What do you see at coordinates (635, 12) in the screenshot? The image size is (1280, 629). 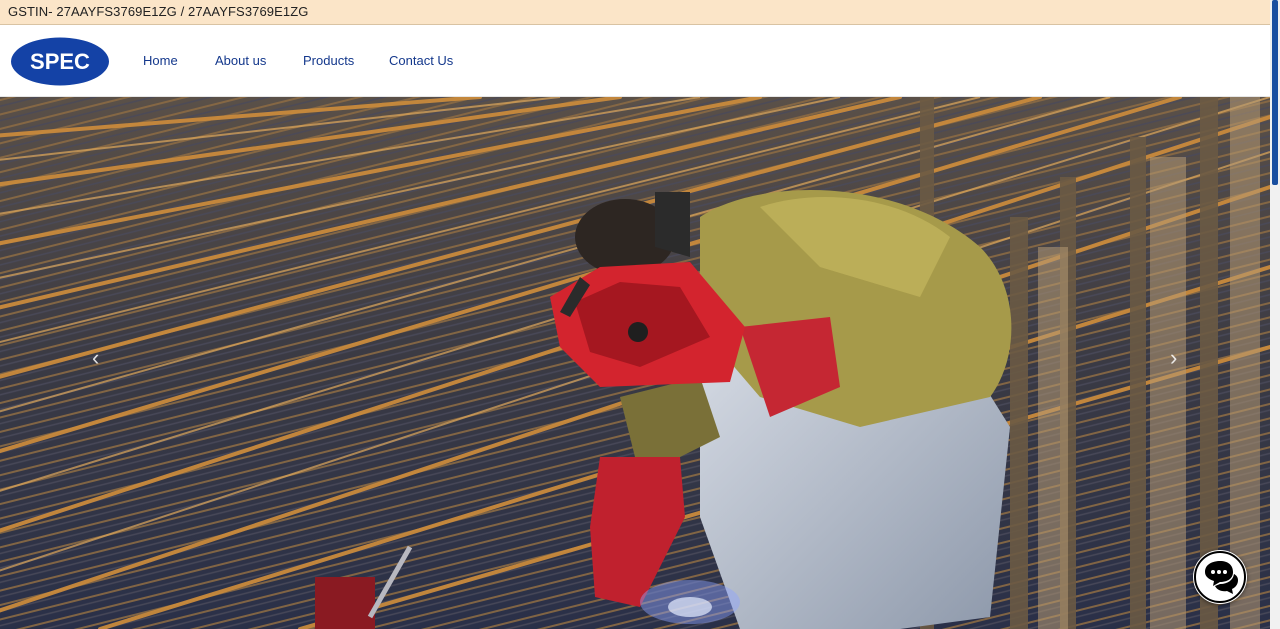 I see `top-info-bar: GSTIN- 27AAYFS3769E1ZG / 27AAYFS3769E1ZG` at bounding box center [635, 12].